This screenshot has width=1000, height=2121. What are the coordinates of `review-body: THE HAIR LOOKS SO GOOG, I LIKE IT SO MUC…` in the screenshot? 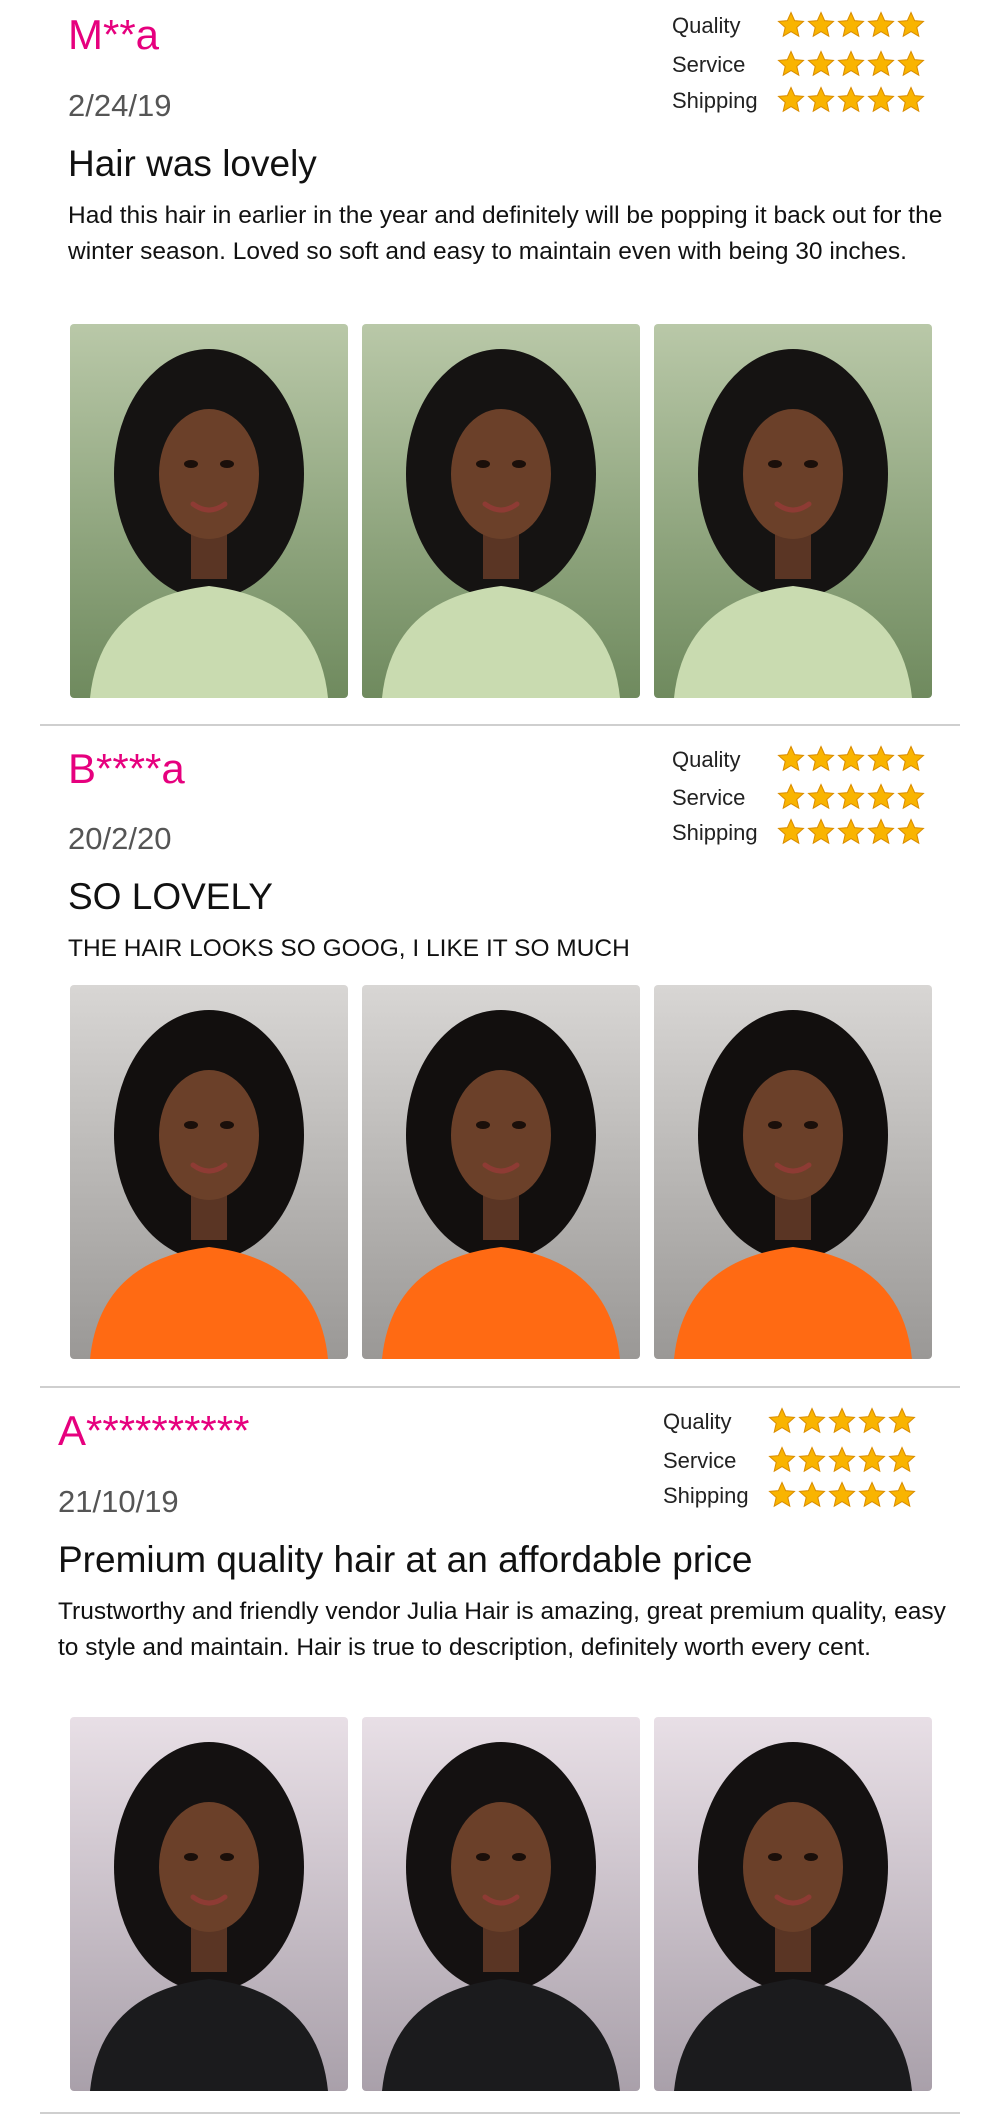 It's located at (349, 948).